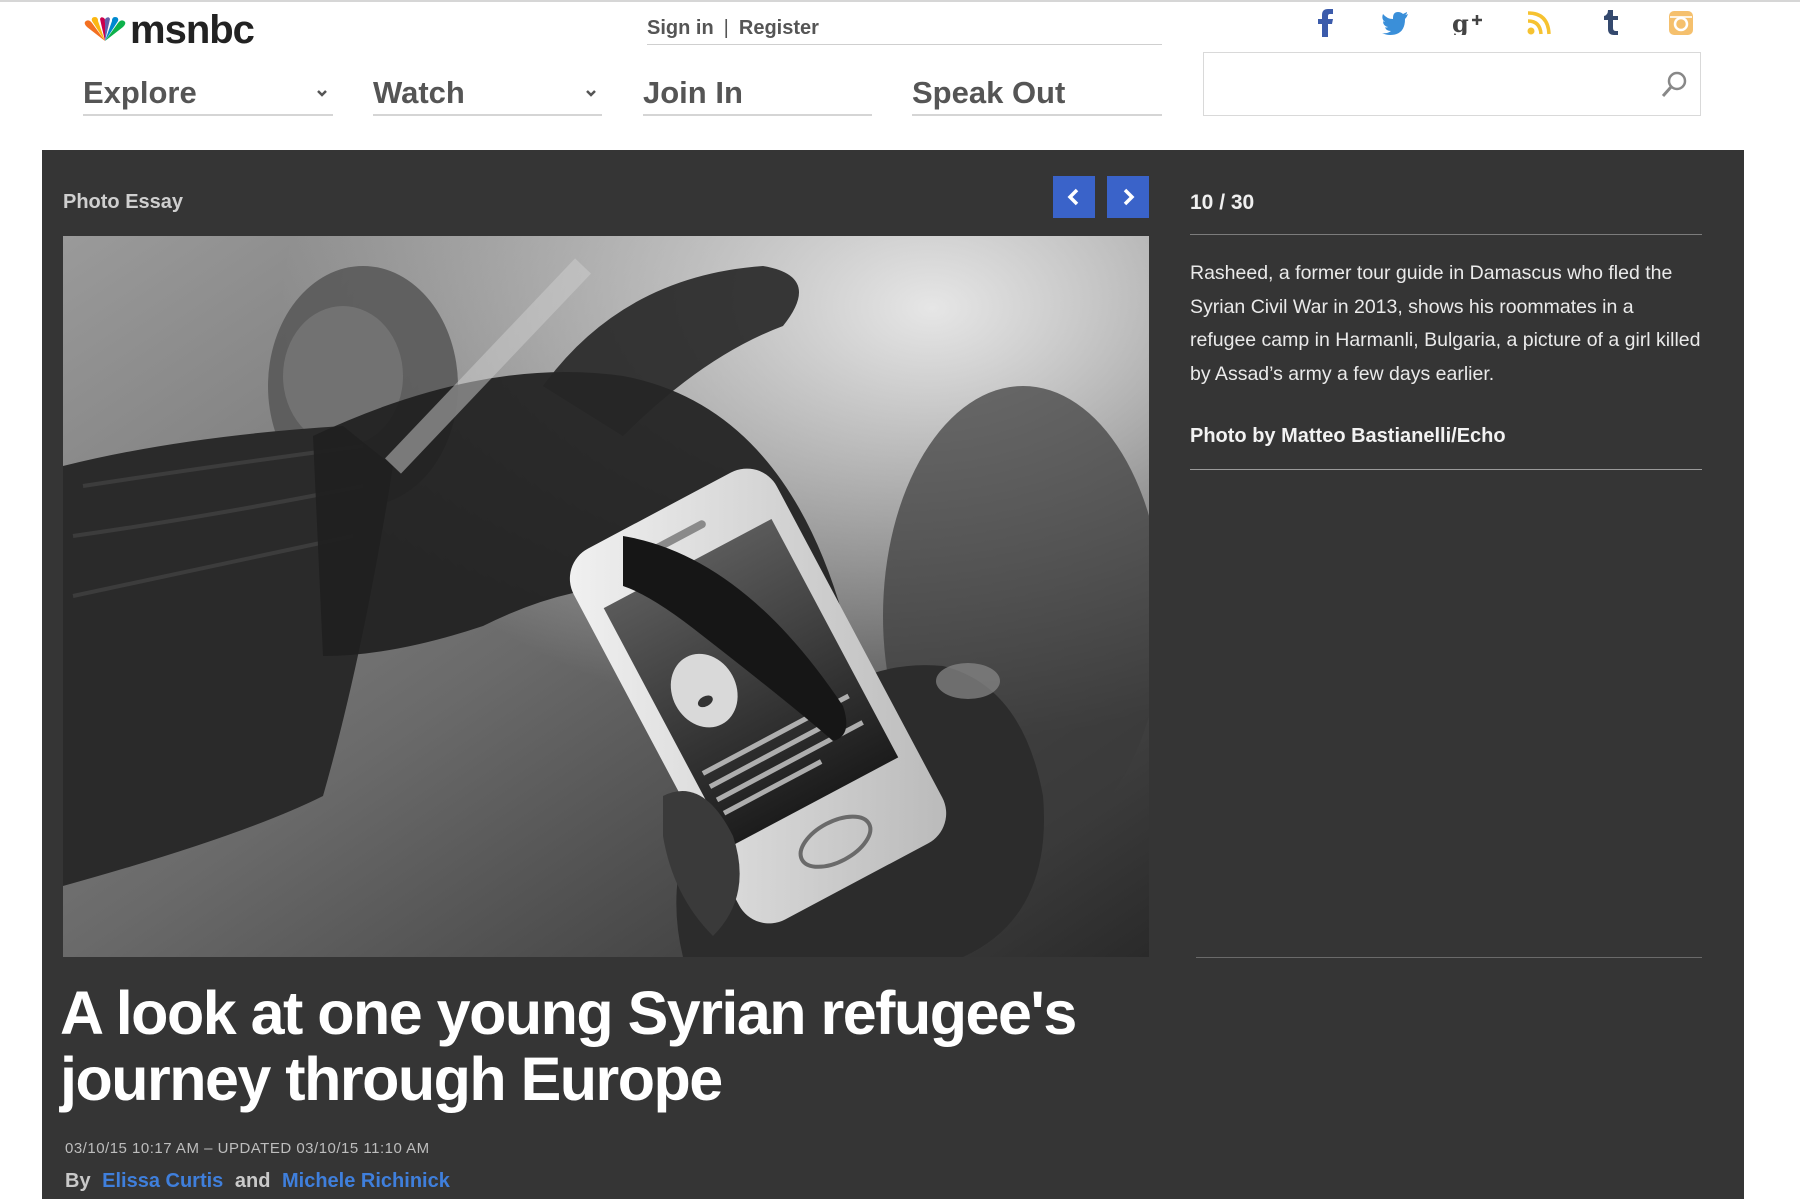 The height and width of the screenshot is (1199, 1800). I want to click on photo-credit: Photo by Matteo Bastianelli/Echo, so click(1348, 436).